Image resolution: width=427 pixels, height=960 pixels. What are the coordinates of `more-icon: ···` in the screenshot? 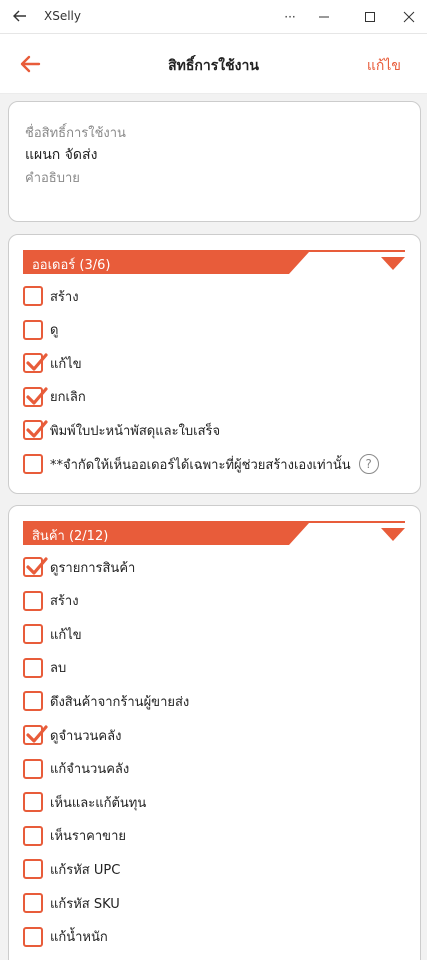 It's located at (290, 17).